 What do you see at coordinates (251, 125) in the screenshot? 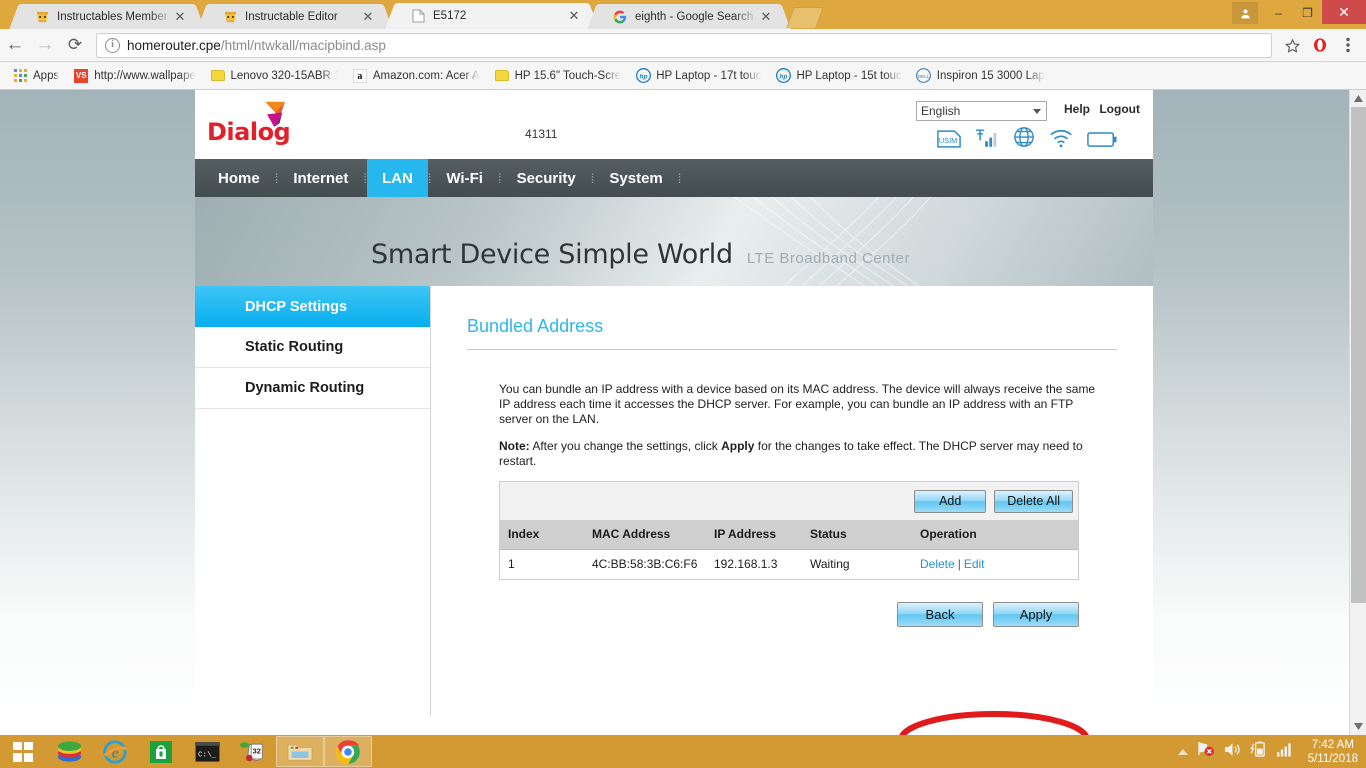
I see `dialog-logo: Dialog` at bounding box center [251, 125].